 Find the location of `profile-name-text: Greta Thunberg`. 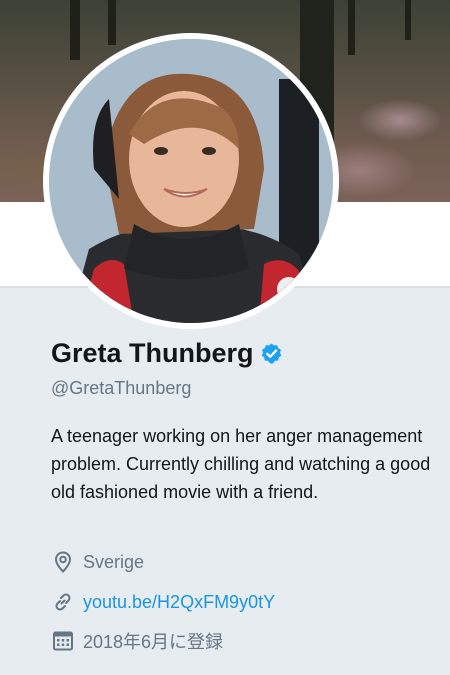

profile-name-text: Greta Thunberg is located at coordinates (152, 353).